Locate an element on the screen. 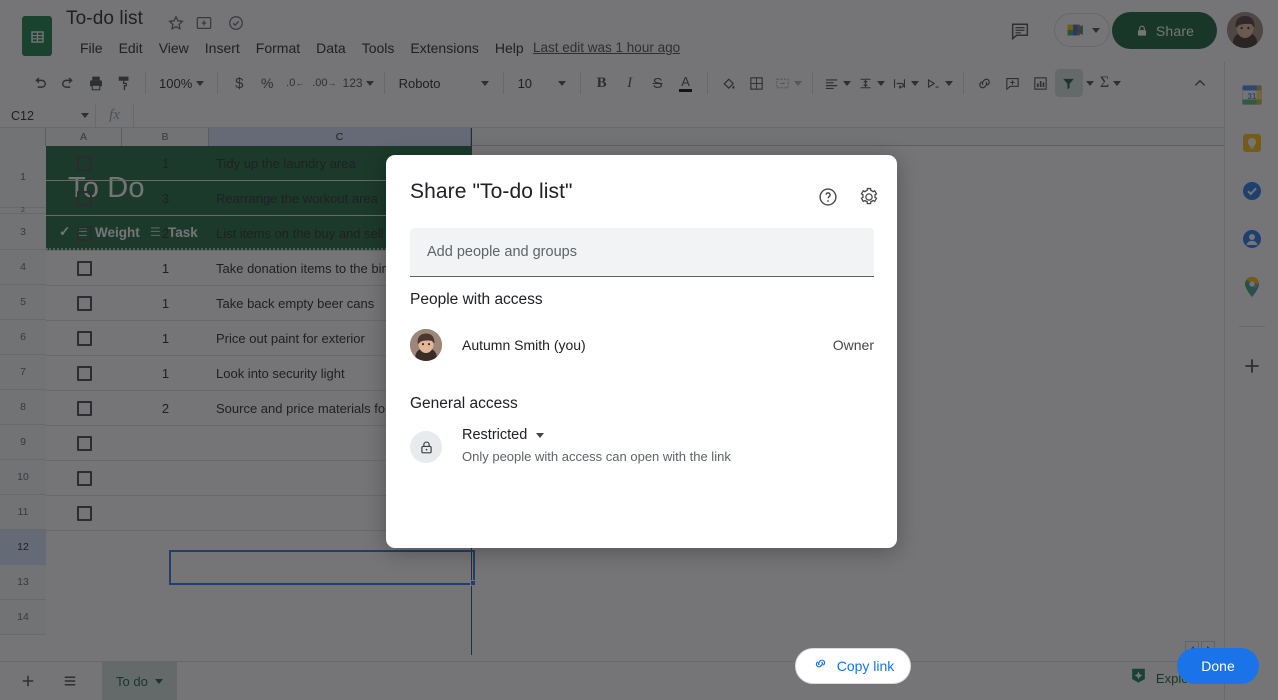 The width and height of the screenshot is (1278, 700). person-name: Autumn Smith (you) is located at coordinates (524, 345).